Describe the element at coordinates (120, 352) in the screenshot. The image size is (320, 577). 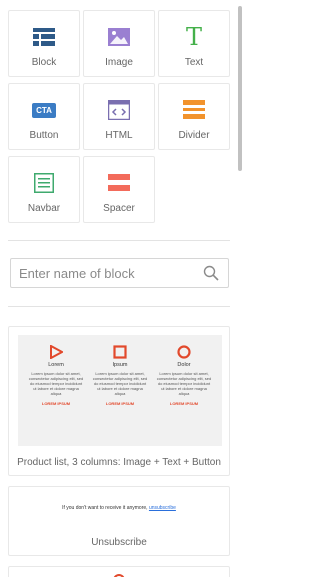
I see `square-icon` at that location.